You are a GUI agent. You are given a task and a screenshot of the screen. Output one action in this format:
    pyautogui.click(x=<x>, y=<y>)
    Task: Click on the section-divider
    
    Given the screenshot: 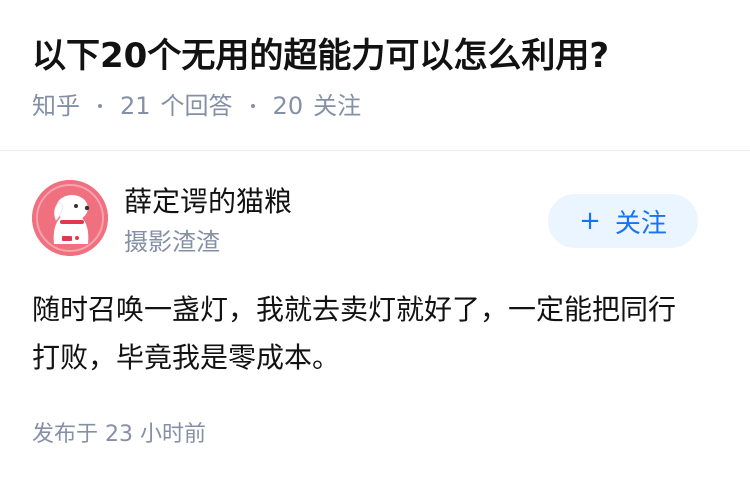 What is the action you would take?
    pyautogui.click(x=375, y=150)
    